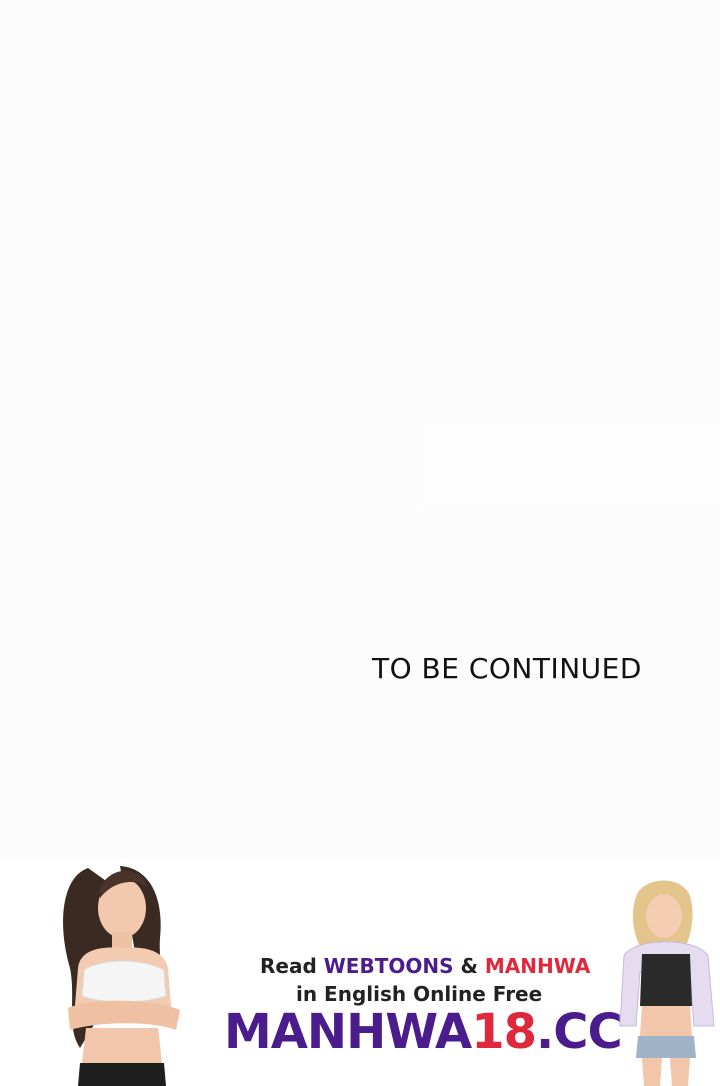 This screenshot has width=720, height=1086. I want to click on to-be-continued-caption: TO BE CONTINUED, so click(507, 668).